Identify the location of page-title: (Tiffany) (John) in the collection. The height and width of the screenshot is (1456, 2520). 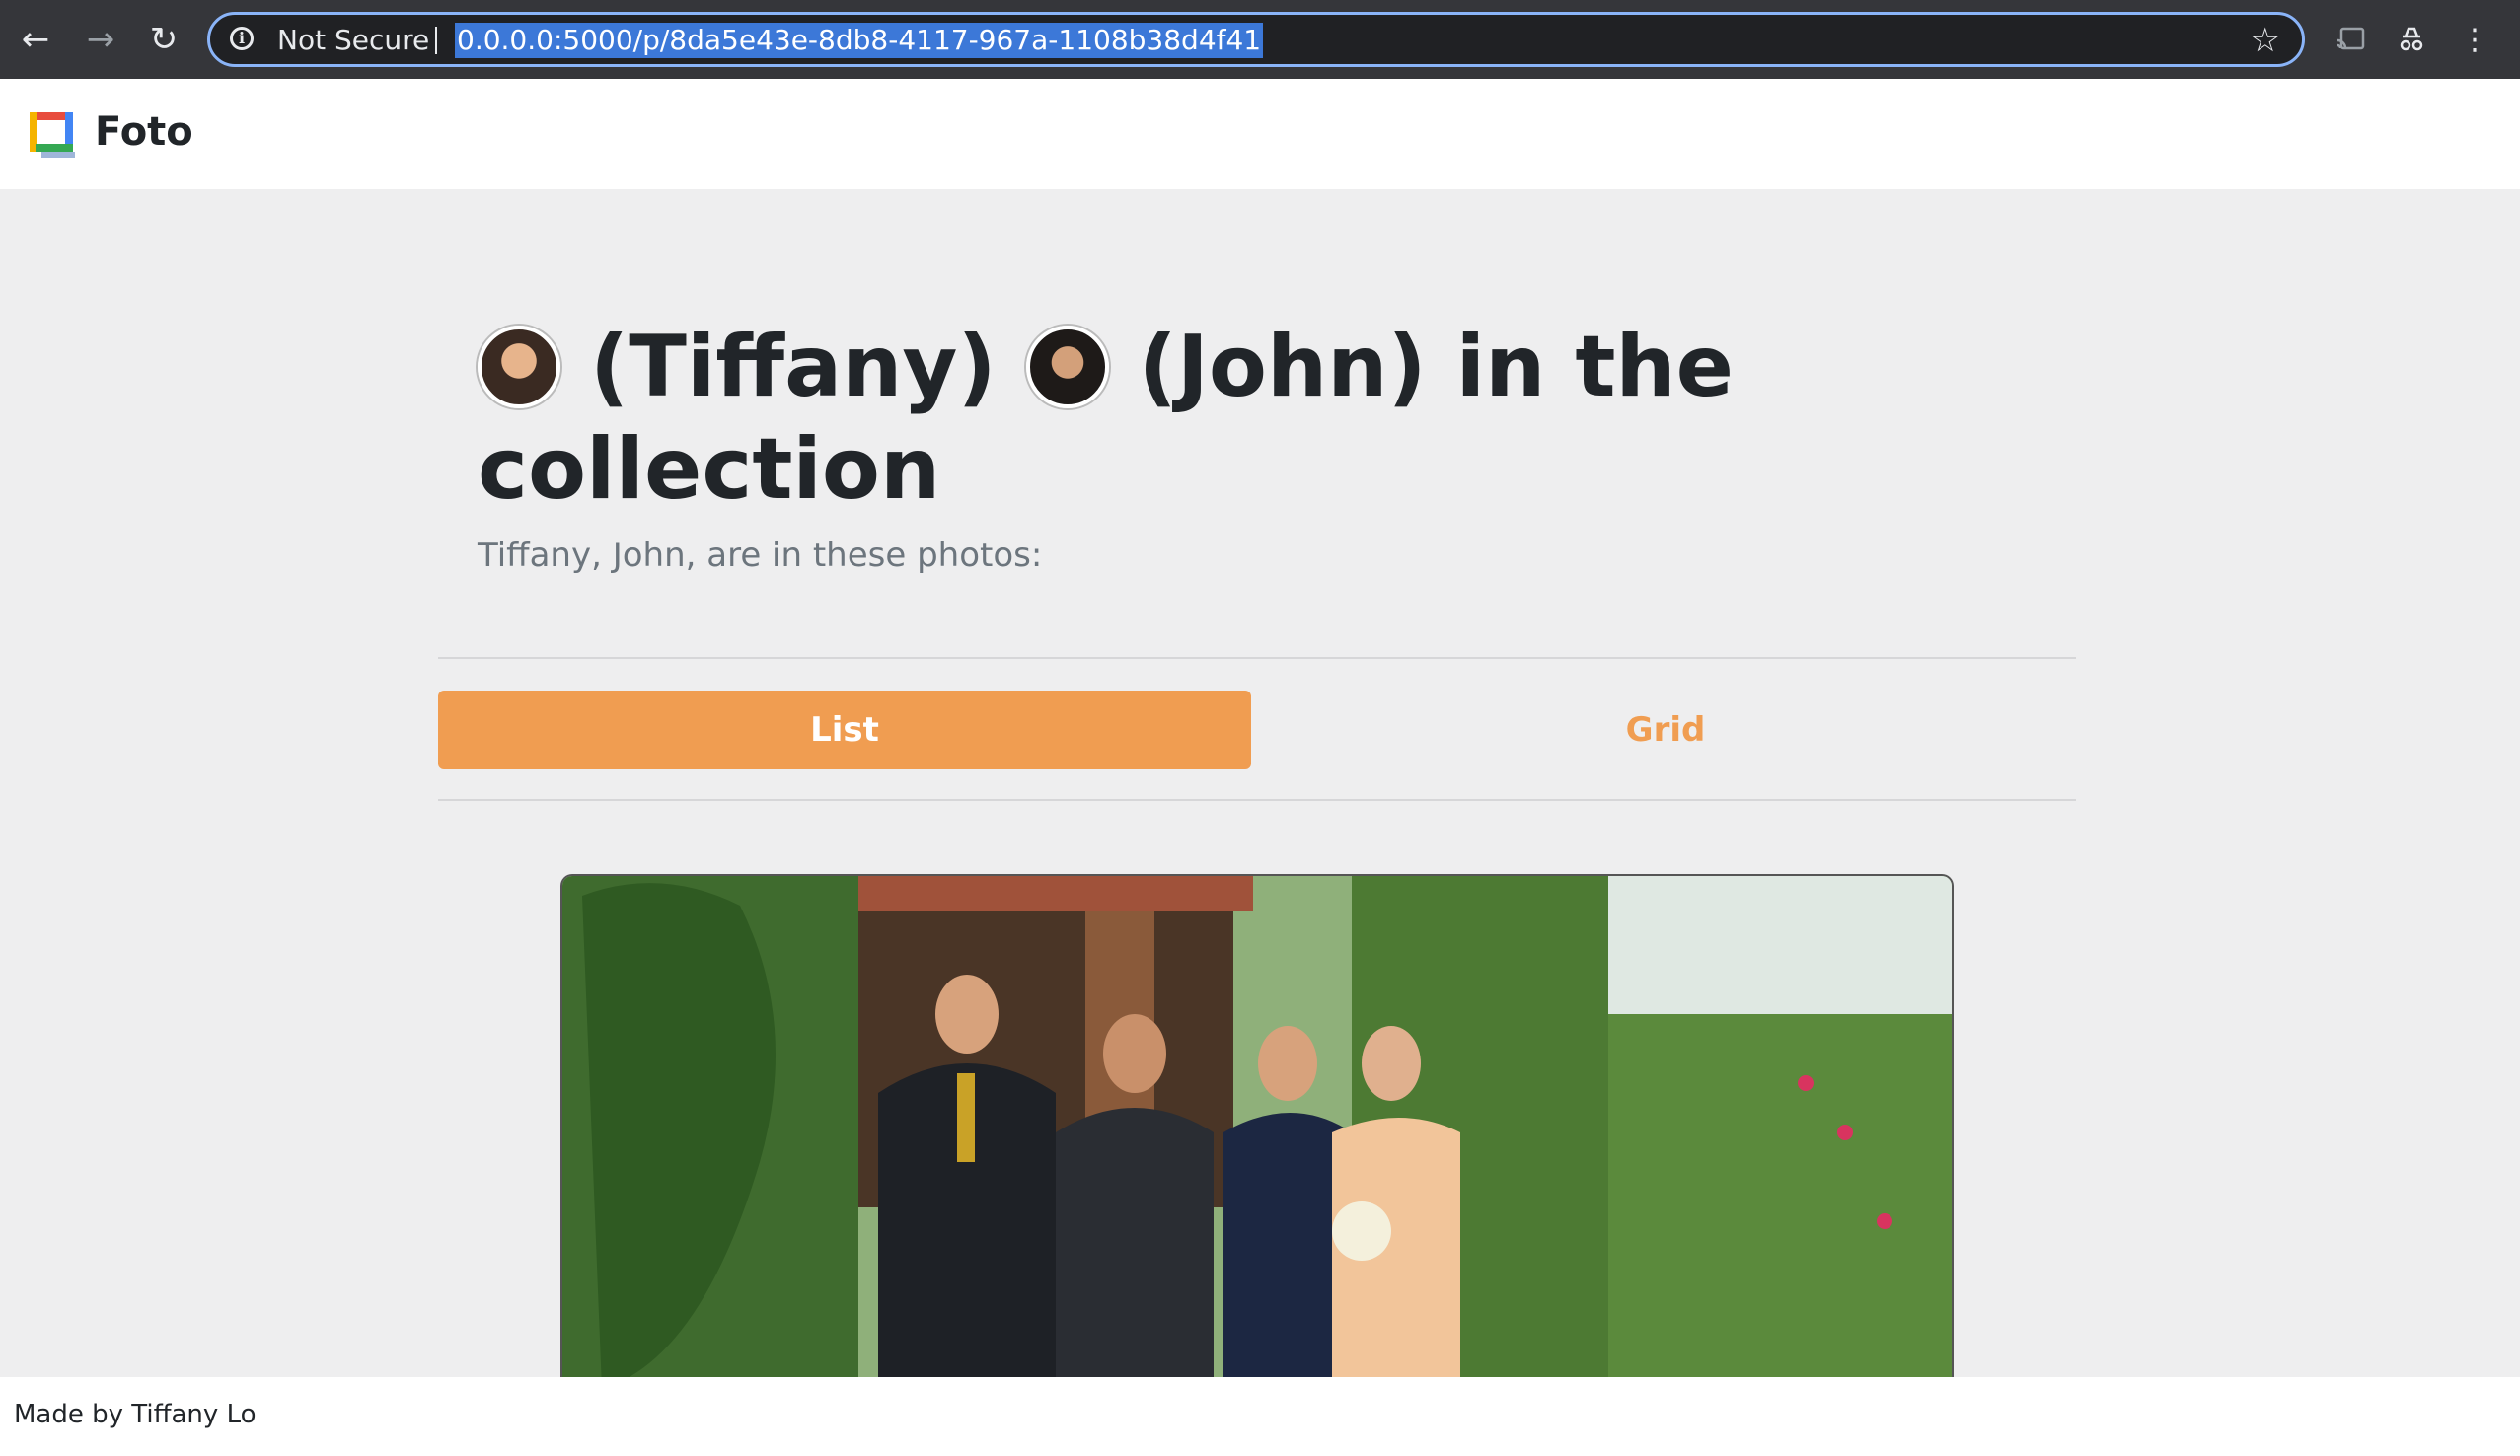
(1267, 418).